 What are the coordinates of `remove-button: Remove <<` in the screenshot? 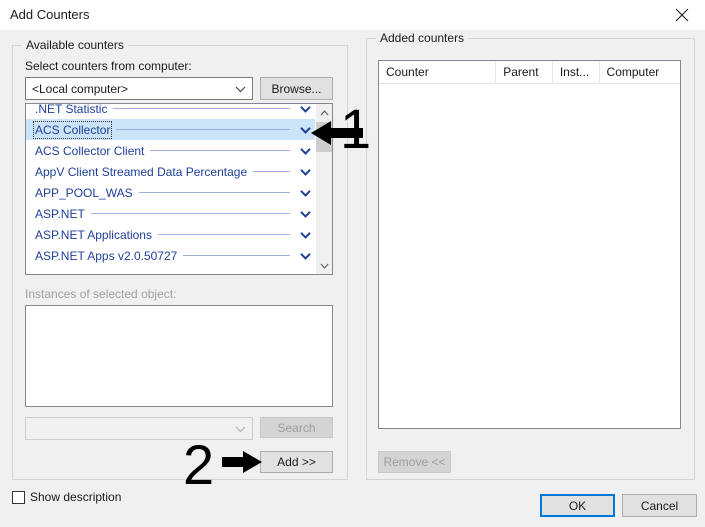 It's located at (414, 462).